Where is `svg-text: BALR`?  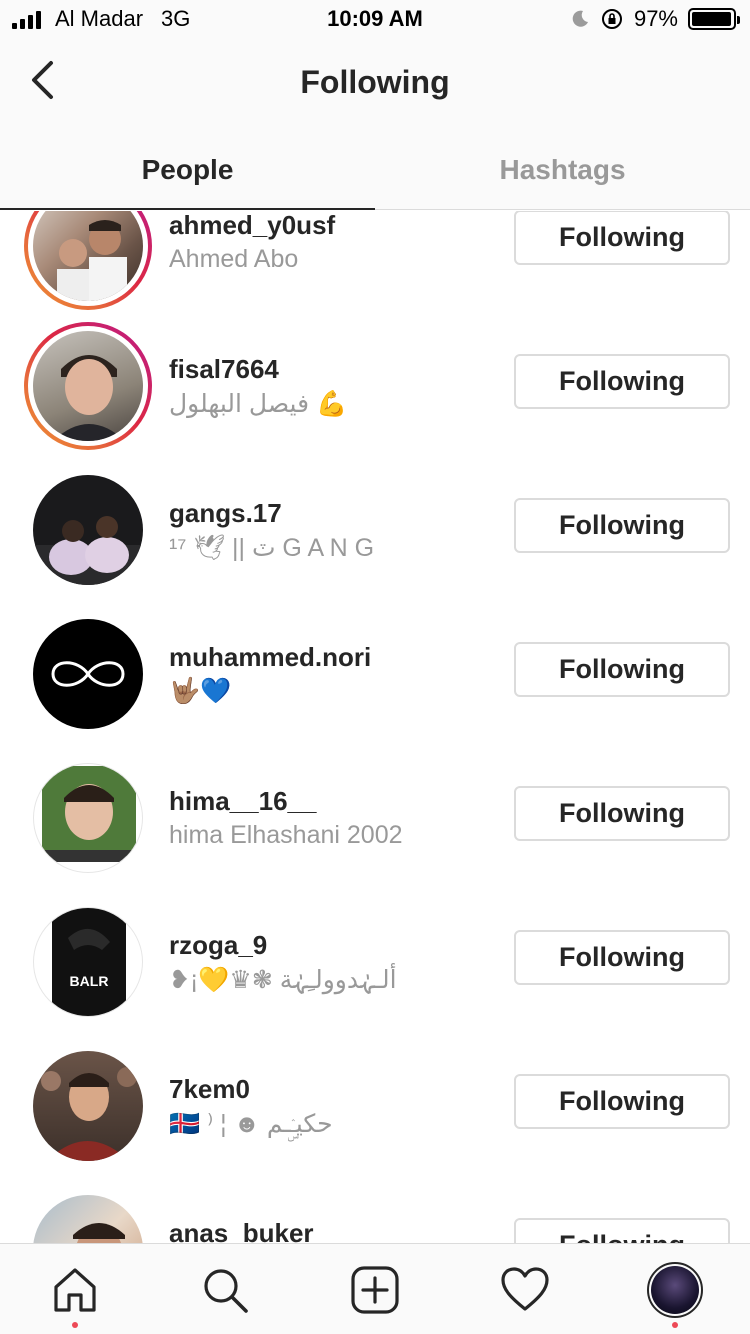 svg-text: BALR is located at coordinates (89, 981).